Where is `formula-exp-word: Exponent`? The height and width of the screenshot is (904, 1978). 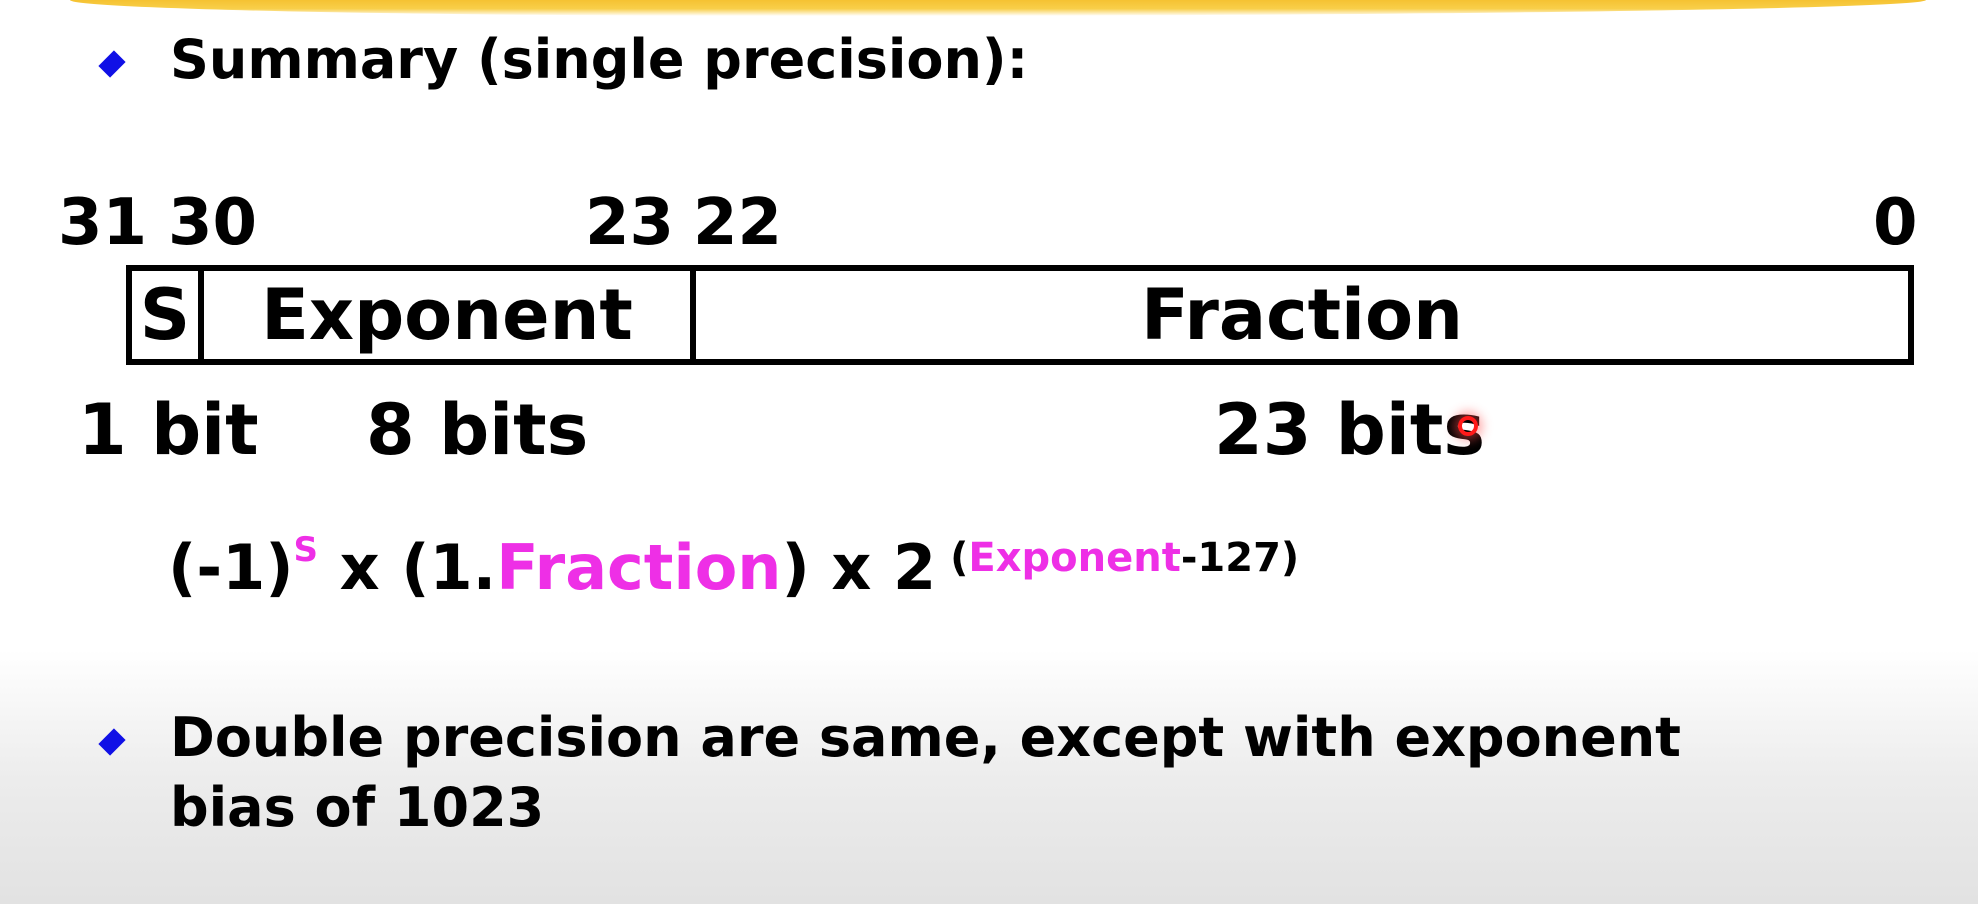
formula-exp-word: Exponent is located at coordinates (1074, 558).